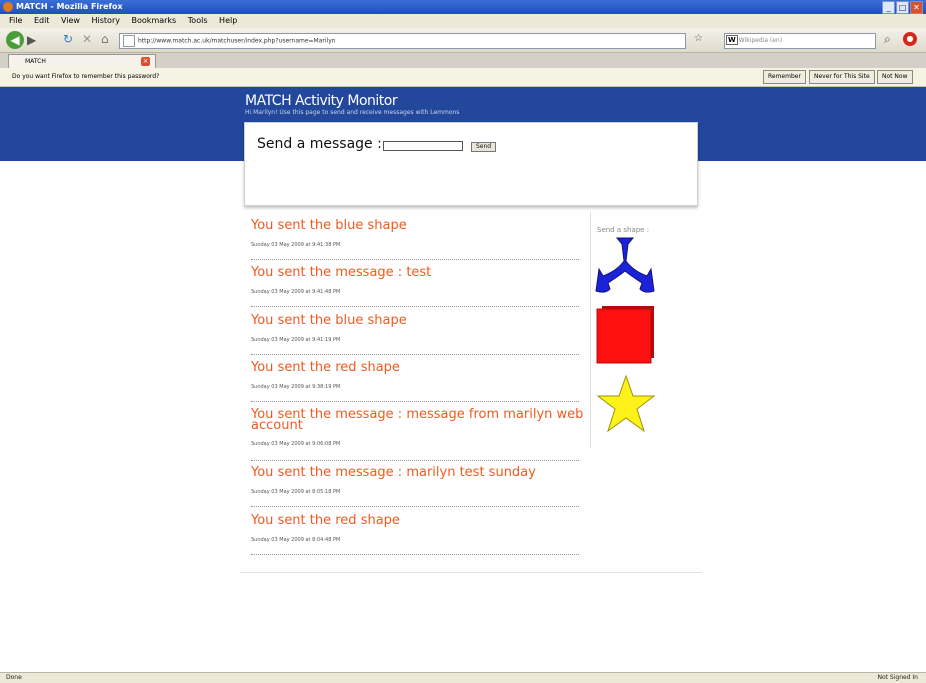  I want to click on tab-label: MATCH, so click(35, 61).